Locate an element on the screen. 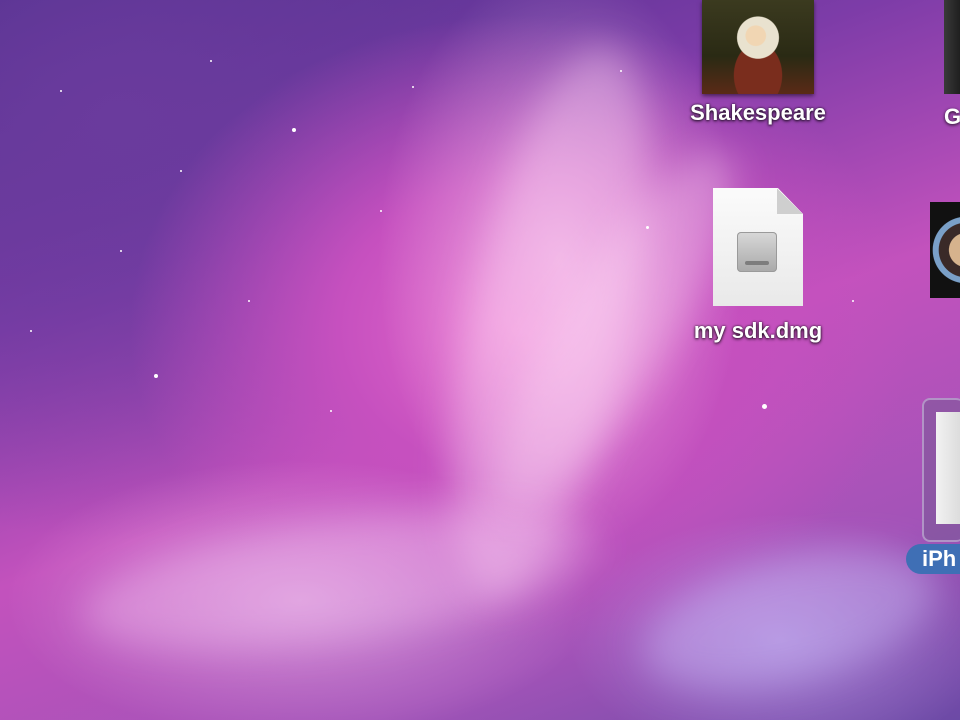  page-fold is located at coordinates (790, 201).